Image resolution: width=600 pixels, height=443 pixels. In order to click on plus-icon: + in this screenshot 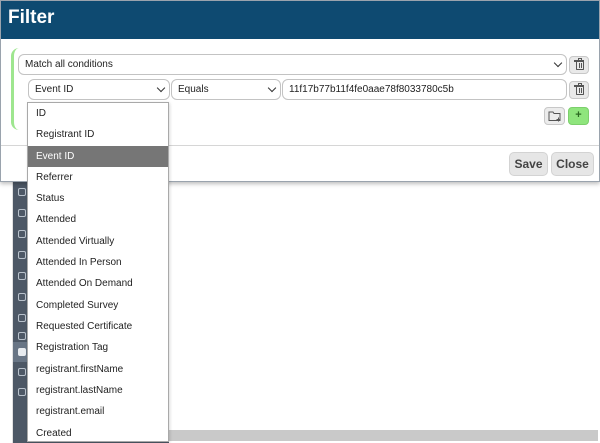, I will do `click(578, 115)`.